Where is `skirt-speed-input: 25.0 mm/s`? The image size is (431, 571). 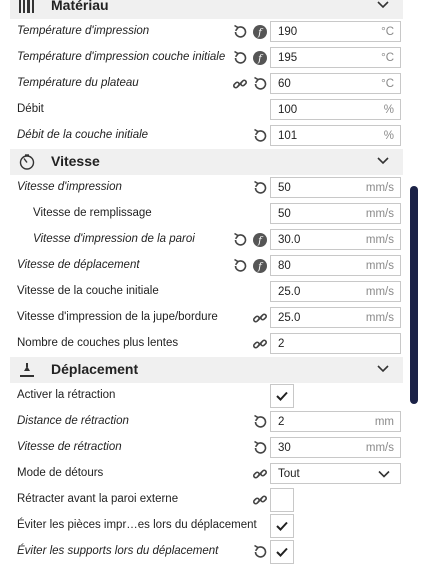 skirt-speed-input: 25.0 mm/s is located at coordinates (335, 317).